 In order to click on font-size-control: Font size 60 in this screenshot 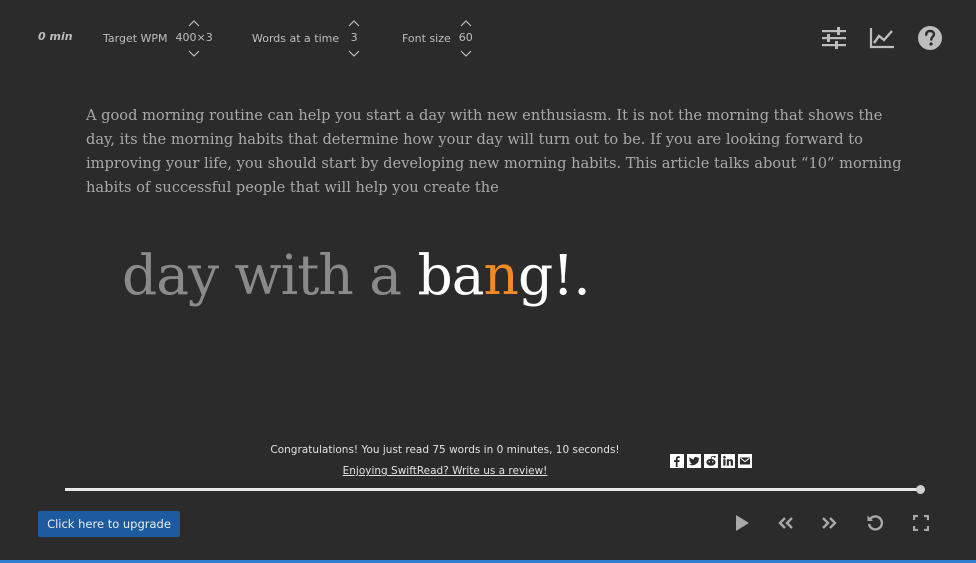, I will do `click(437, 38)`.